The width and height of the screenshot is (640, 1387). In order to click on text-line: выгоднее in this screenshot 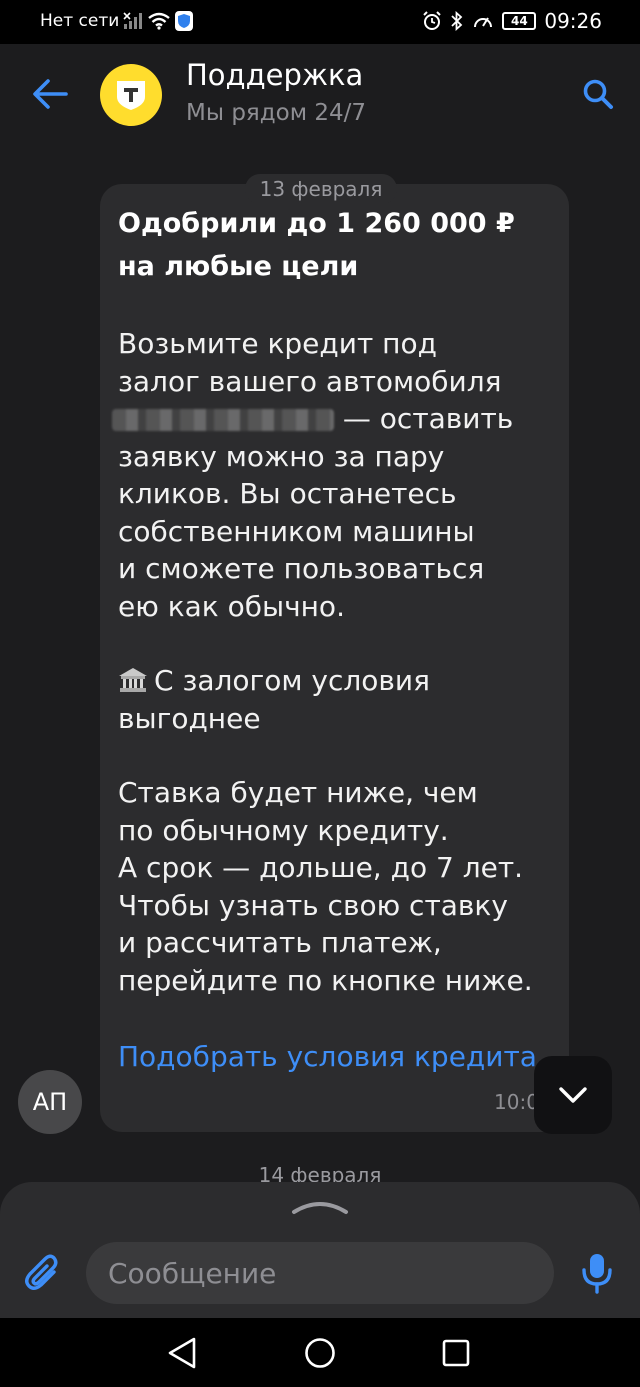, I will do `click(189, 718)`.